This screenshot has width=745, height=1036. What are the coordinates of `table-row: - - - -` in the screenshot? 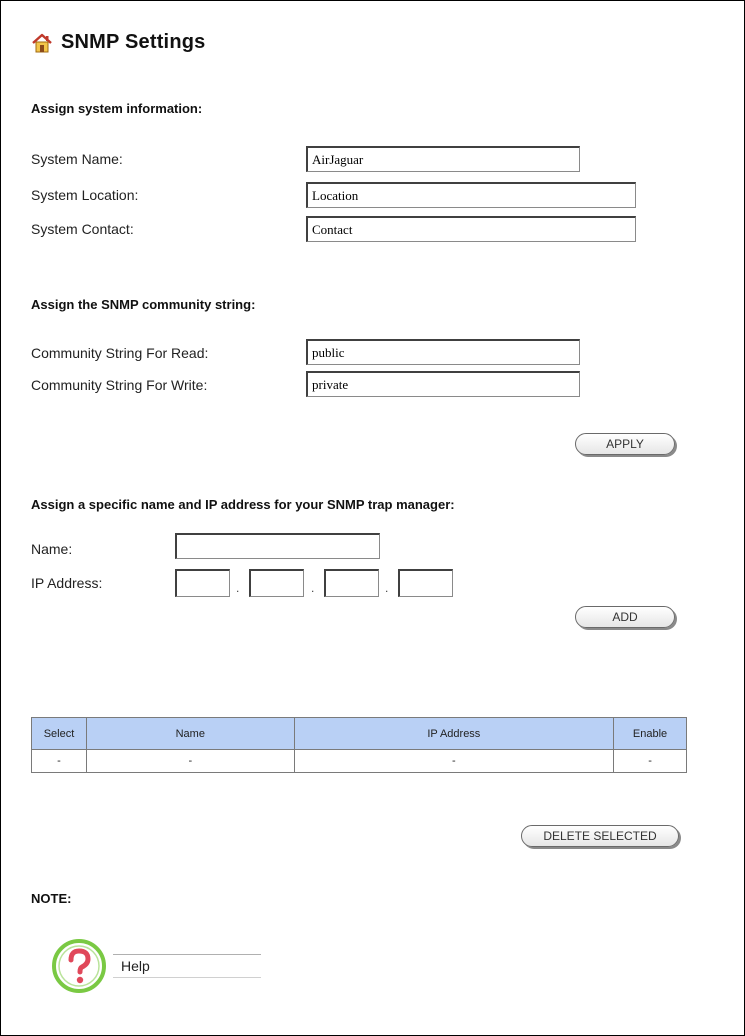 It's located at (359, 761).